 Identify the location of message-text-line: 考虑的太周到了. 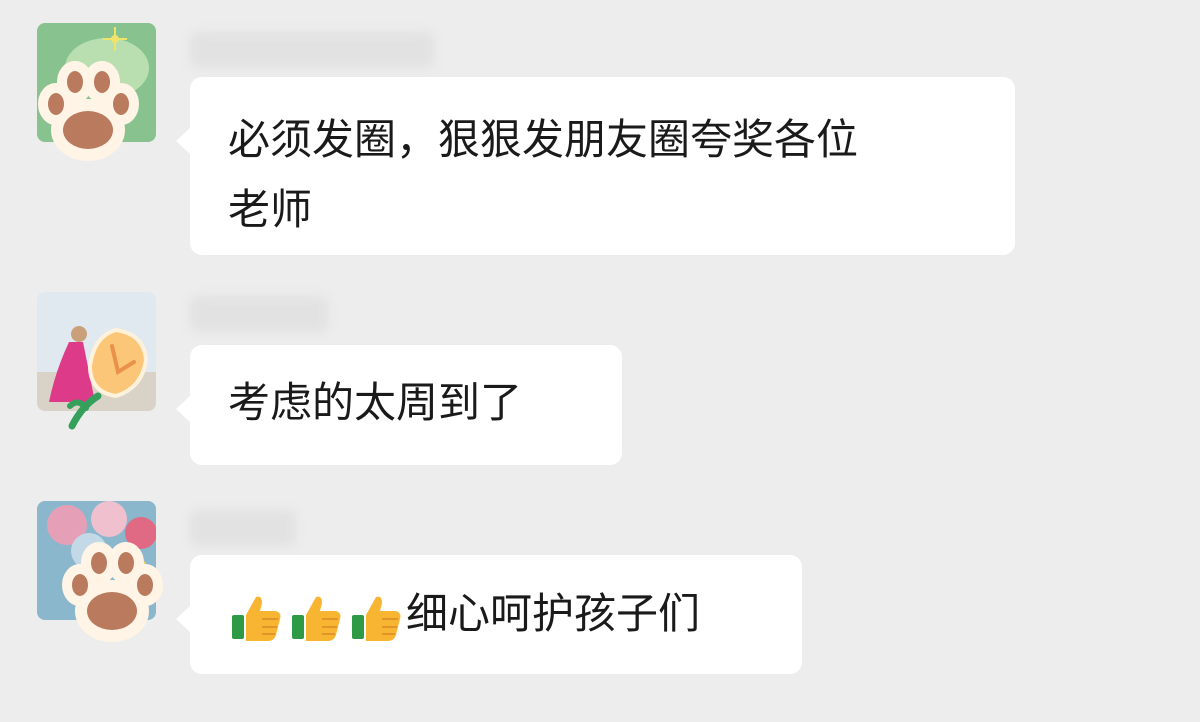
(375, 402).